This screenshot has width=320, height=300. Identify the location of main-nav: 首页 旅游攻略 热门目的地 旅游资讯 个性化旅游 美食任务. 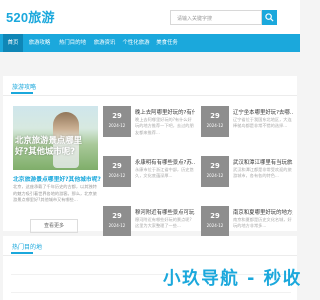
(150, 43).